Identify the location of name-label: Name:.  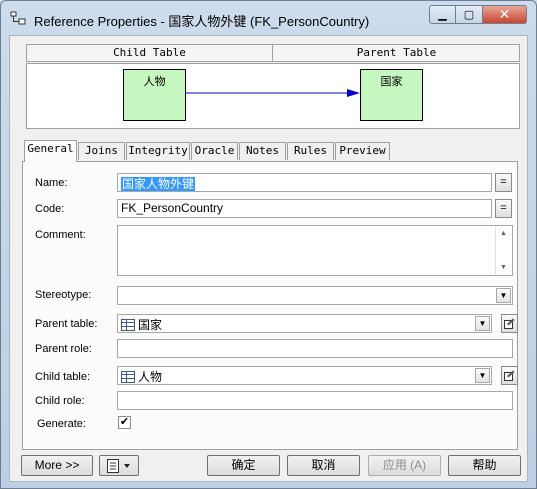
(51, 183).